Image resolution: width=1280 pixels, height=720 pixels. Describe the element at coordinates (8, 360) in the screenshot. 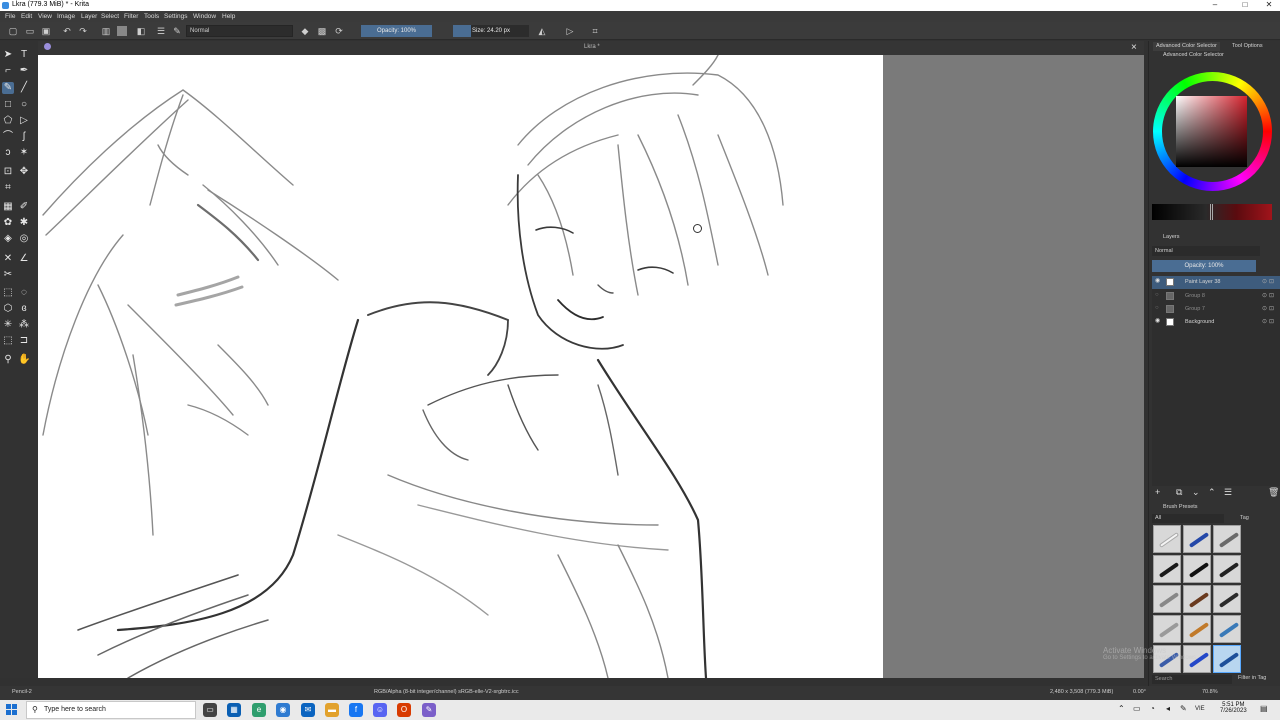

I see `zoom-tool-icon: ⚲` at that location.